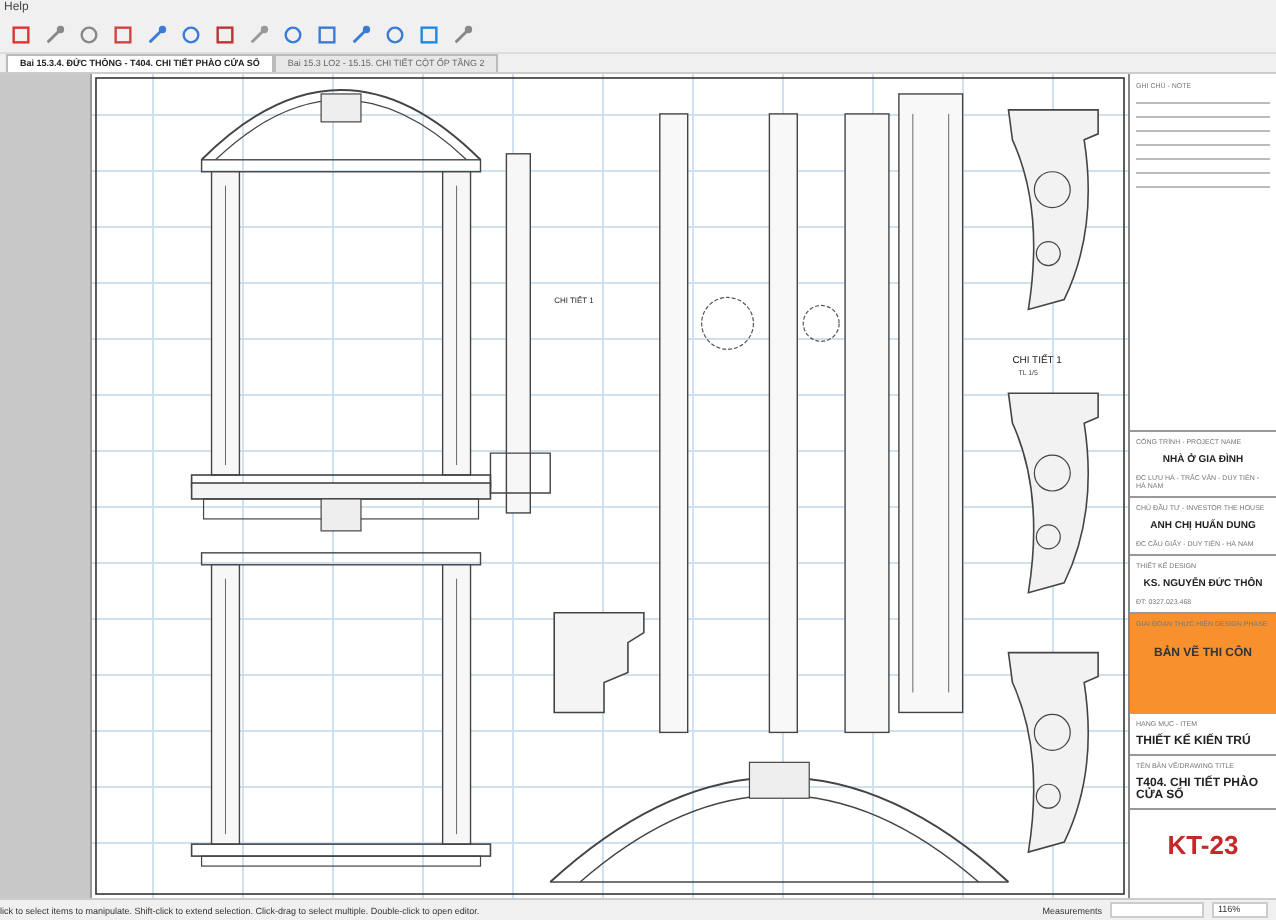 Image resolution: width=1276 pixels, height=920 pixels. I want to click on cornice-profile-drawing, so click(599, 662).